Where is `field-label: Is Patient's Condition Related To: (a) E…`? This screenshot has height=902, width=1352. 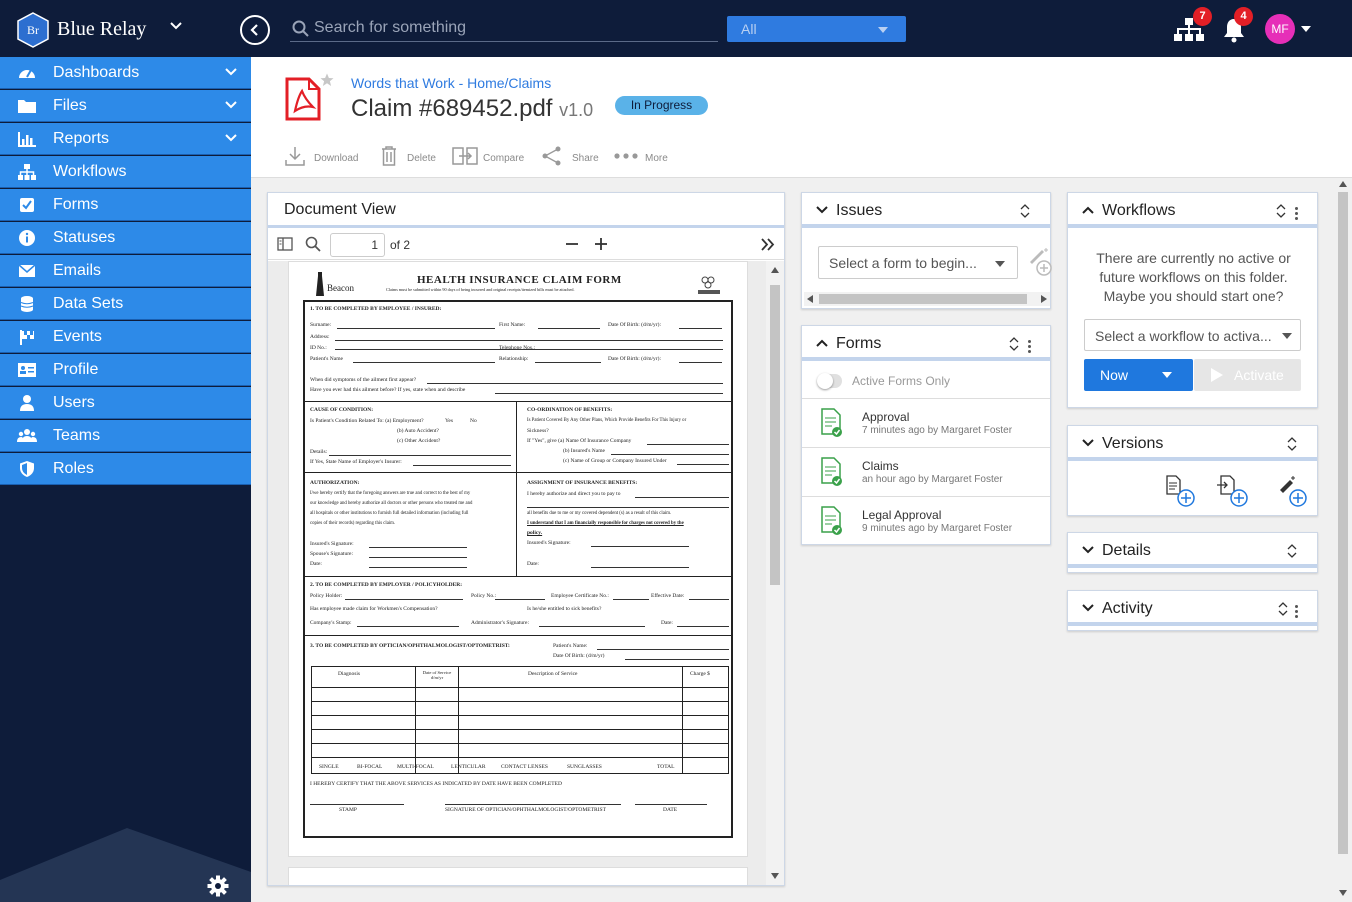 field-label: Is Patient's Condition Related To: (a) E… is located at coordinates (367, 421).